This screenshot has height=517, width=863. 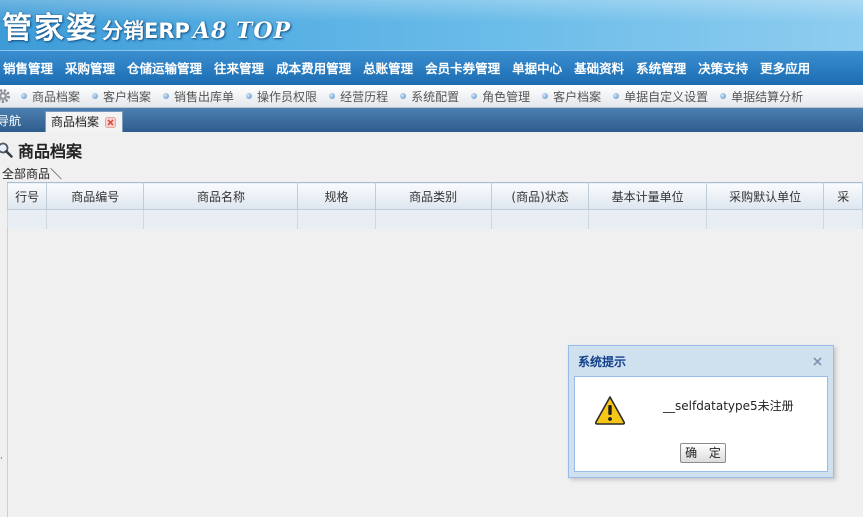 I want to click on quick-link-settlement-analysis: 单据结算分析, so click(x=761, y=96).